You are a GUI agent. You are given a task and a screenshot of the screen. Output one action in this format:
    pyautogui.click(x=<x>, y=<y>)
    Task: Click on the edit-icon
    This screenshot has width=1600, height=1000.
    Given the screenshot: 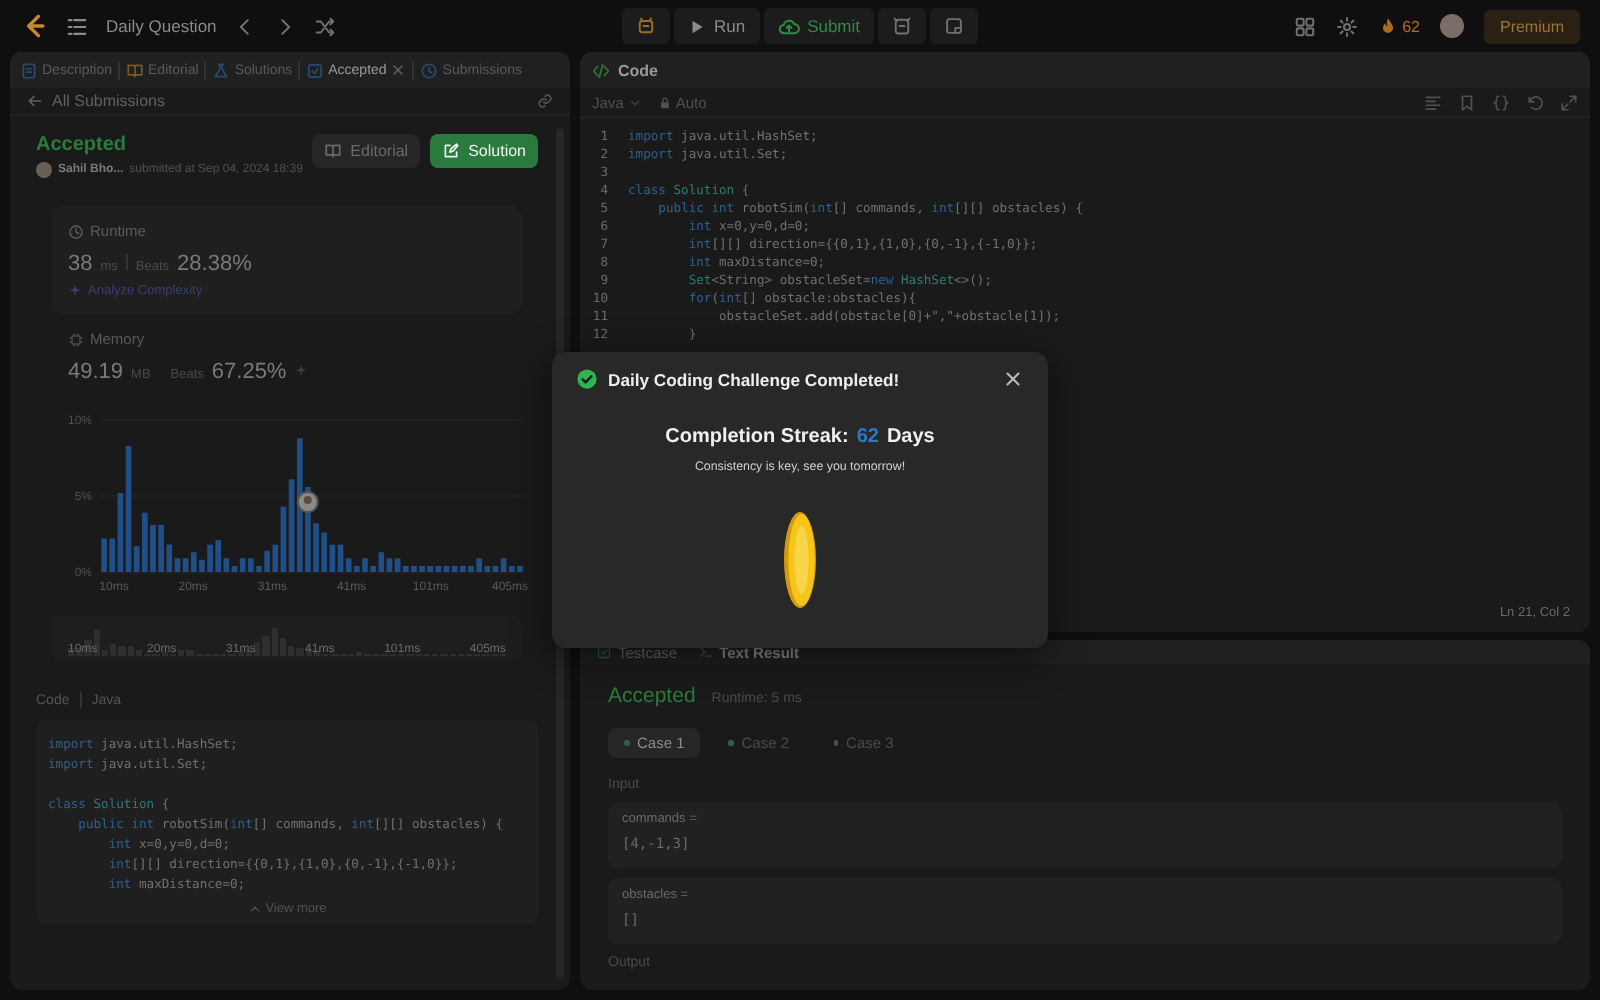 What is the action you would take?
    pyautogui.click(x=451, y=151)
    